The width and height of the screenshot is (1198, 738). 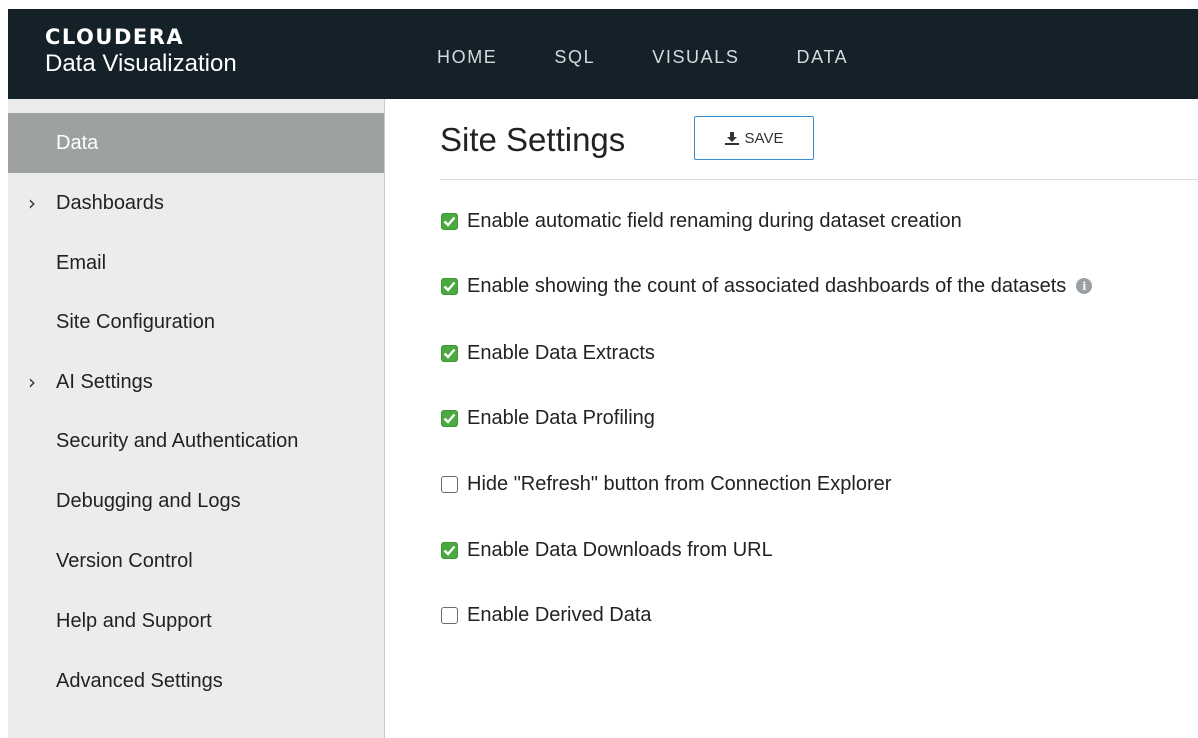 What do you see at coordinates (115, 37) in the screenshot?
I see `brand-name: CLOUDERA` at bounding box center [115, 37].